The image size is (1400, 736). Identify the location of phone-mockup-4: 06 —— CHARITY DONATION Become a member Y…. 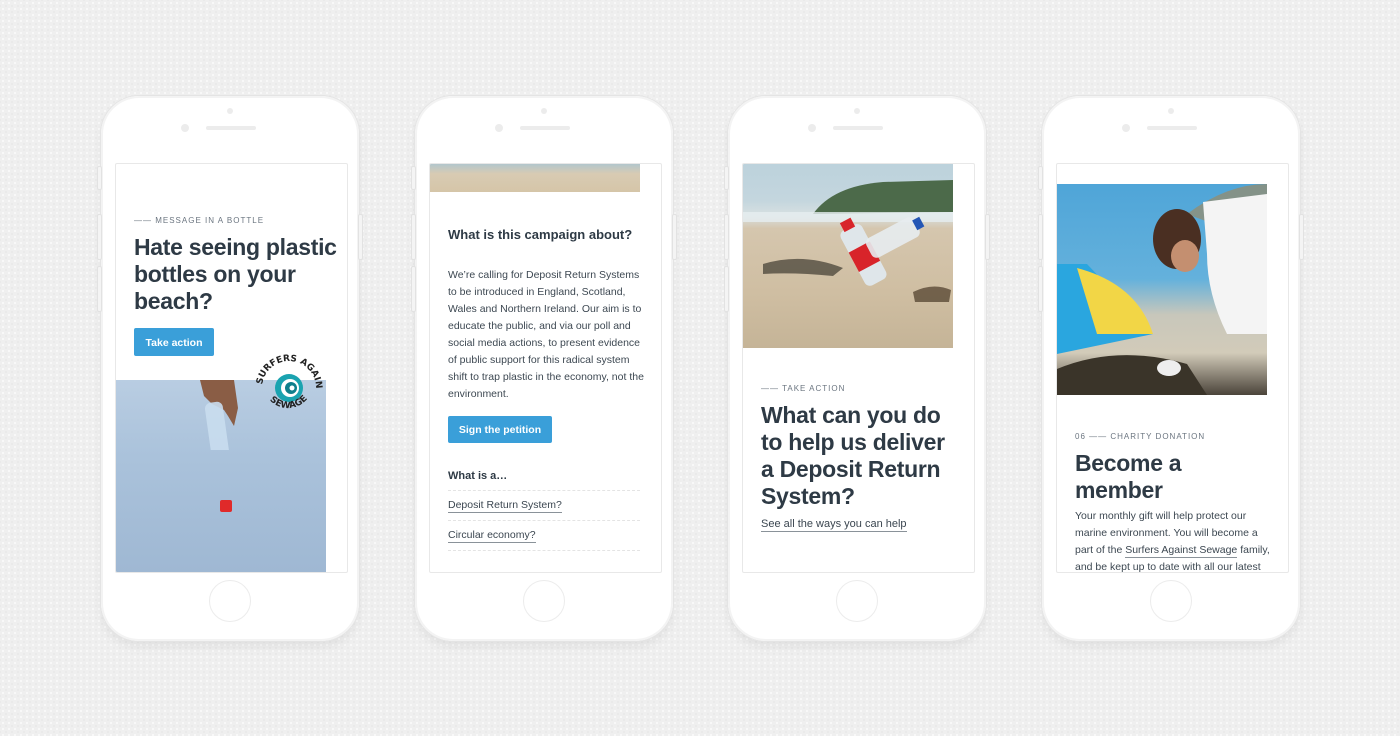
(1171, 368).